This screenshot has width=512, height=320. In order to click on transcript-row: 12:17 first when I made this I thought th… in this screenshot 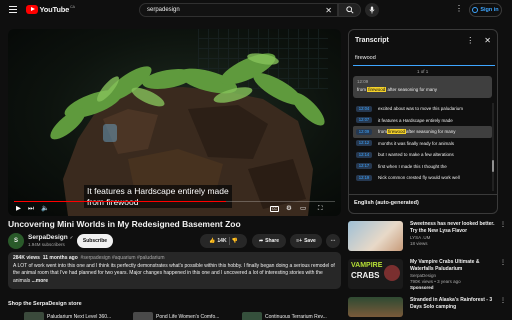, I will do `click(422, 167)`.